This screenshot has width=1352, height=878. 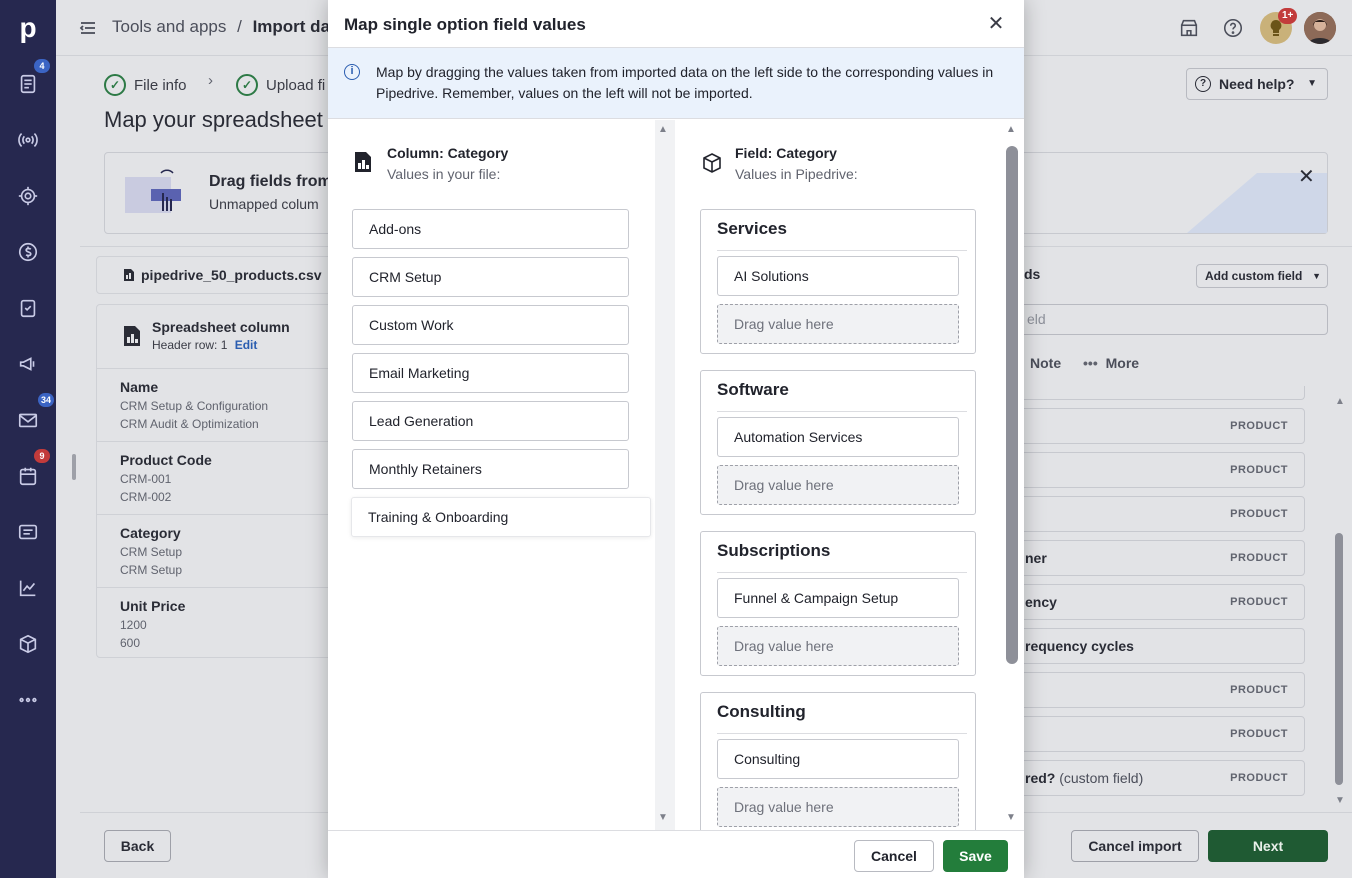 What do you see at coordinates (137, 846) in the screenshot?
I see `back-button: Back` at bounding box center [137, 846].